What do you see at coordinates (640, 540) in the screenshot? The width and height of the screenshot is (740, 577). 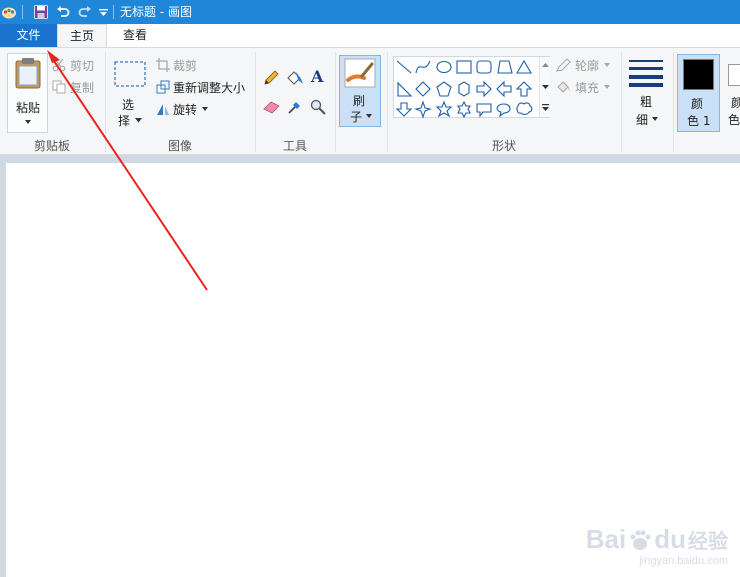 I see `baidu-paw-icon` at bounding box center [640, 540].